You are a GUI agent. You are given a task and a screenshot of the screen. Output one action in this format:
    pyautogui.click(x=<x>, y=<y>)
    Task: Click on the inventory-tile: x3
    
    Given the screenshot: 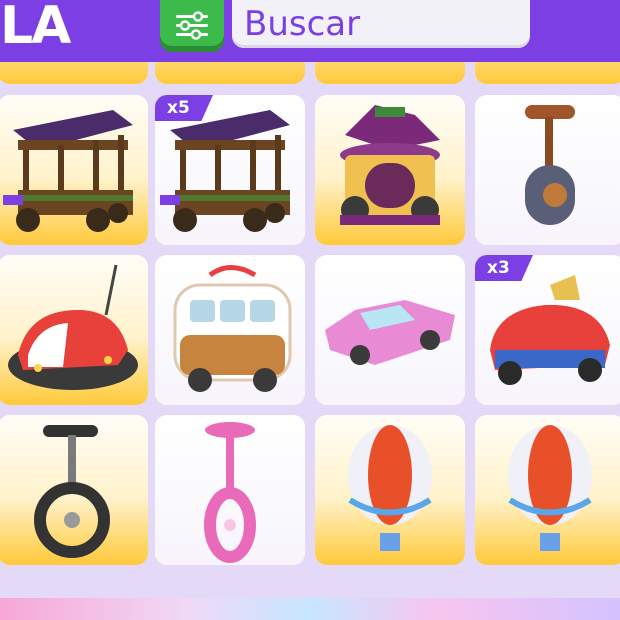 What is the action you would take?
    pyautogui.click(x=547, y=330)
    